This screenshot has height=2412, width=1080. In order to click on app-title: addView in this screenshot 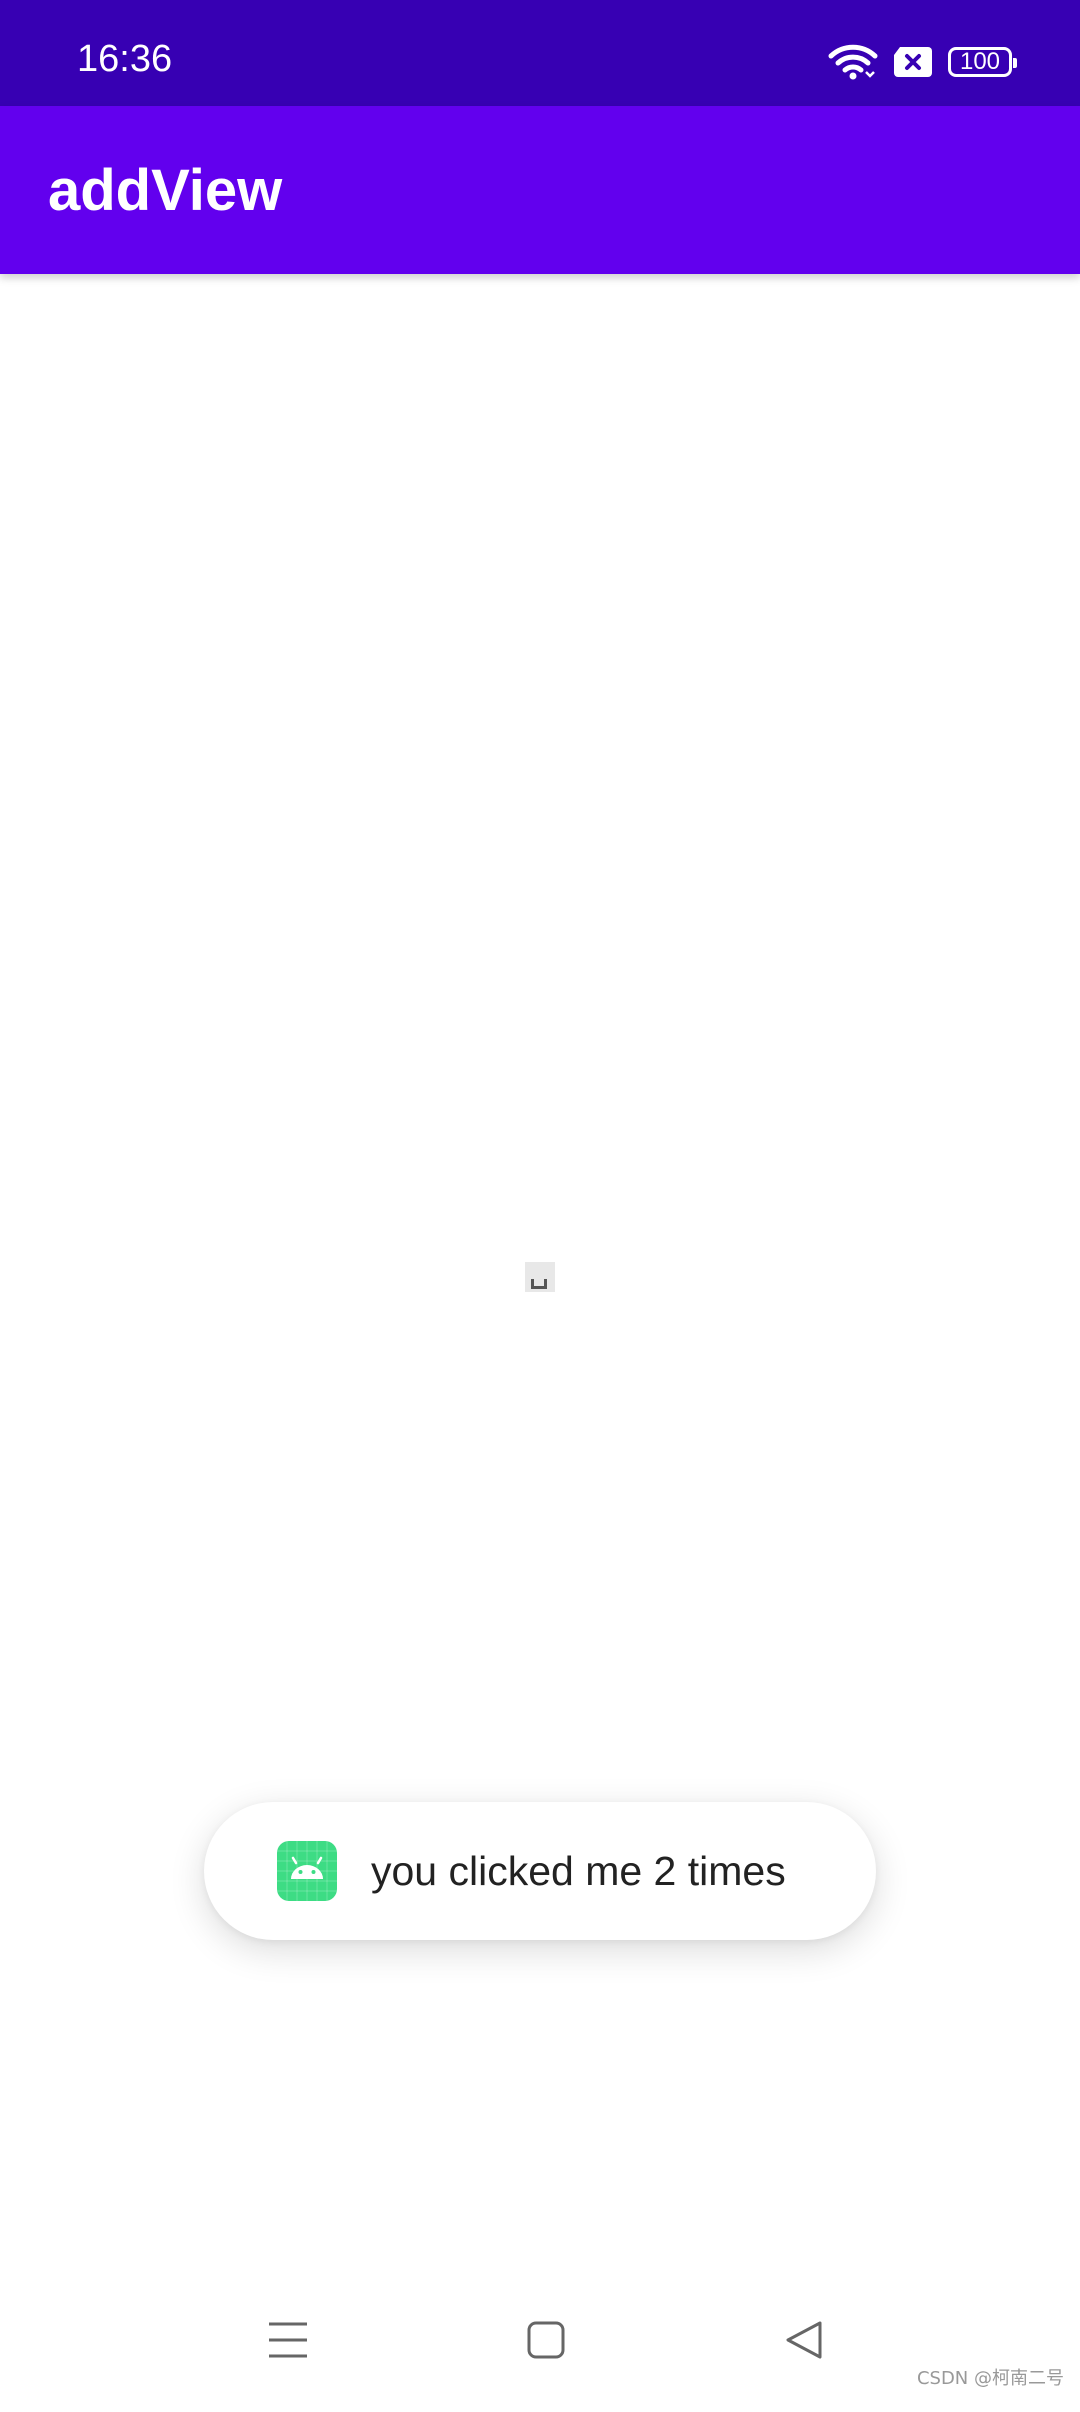, I will do `click(165, 190)`.